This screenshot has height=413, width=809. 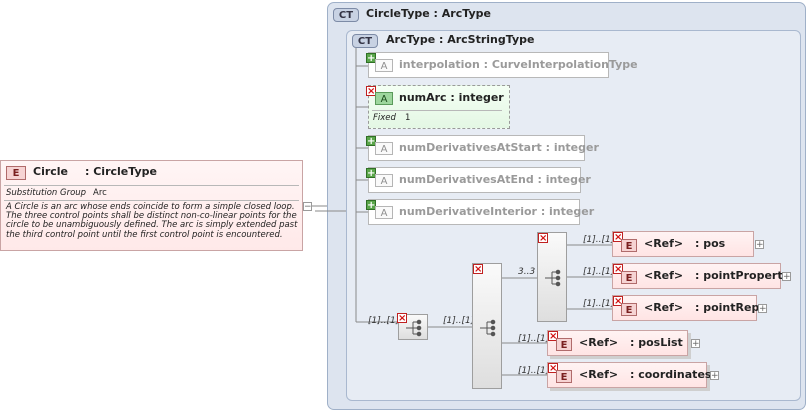 What do you see at coordinates (384, 118) in the screenshot?
I see `fixed-label: Fixed` at bounding box center [384, 118].